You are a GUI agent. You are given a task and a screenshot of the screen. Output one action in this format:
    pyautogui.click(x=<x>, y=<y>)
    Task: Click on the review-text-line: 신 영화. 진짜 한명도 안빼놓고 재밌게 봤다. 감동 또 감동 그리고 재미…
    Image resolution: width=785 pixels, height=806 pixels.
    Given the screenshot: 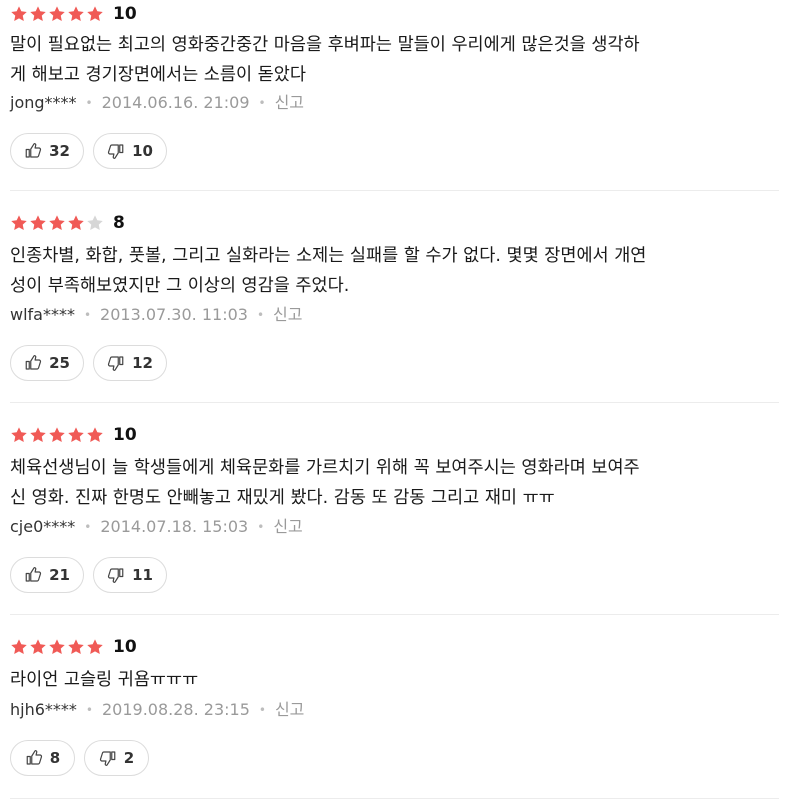 What is the action you would take?
    pyautogui.click(x=282, y=498)
    